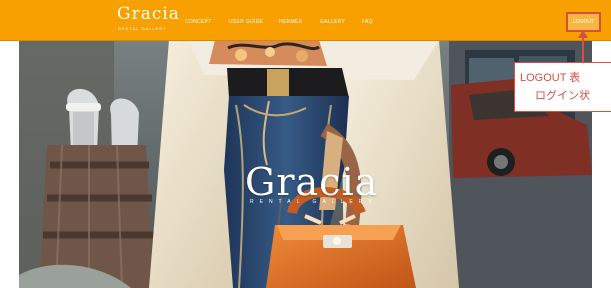 The height and width of the screenshot is (288, 611). I want to click on arrow-up-icon, so click(583, 34).